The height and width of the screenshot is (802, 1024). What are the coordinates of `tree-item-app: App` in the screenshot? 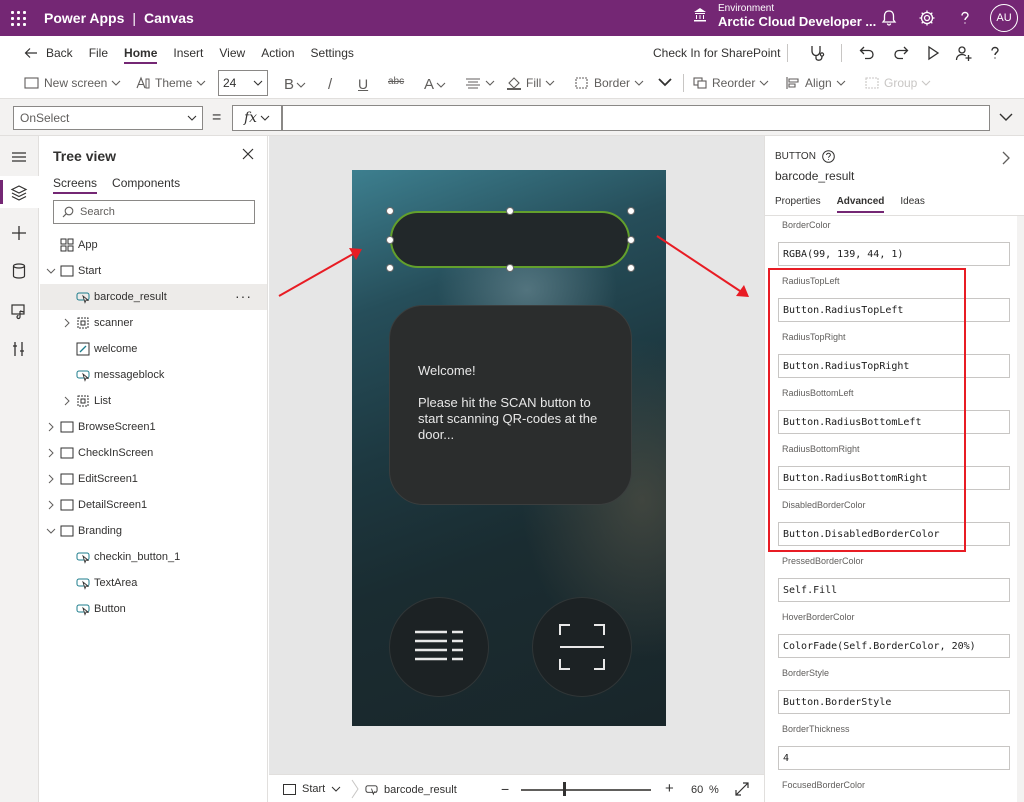 It's located at (153, 245).